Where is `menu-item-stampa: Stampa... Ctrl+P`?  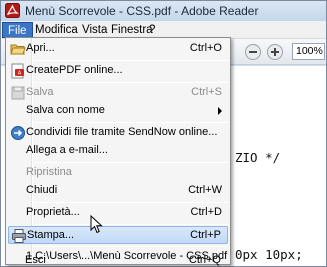 menu-item-stampa: Stampa... Ctrl+P is located at coordinates (118, 235).